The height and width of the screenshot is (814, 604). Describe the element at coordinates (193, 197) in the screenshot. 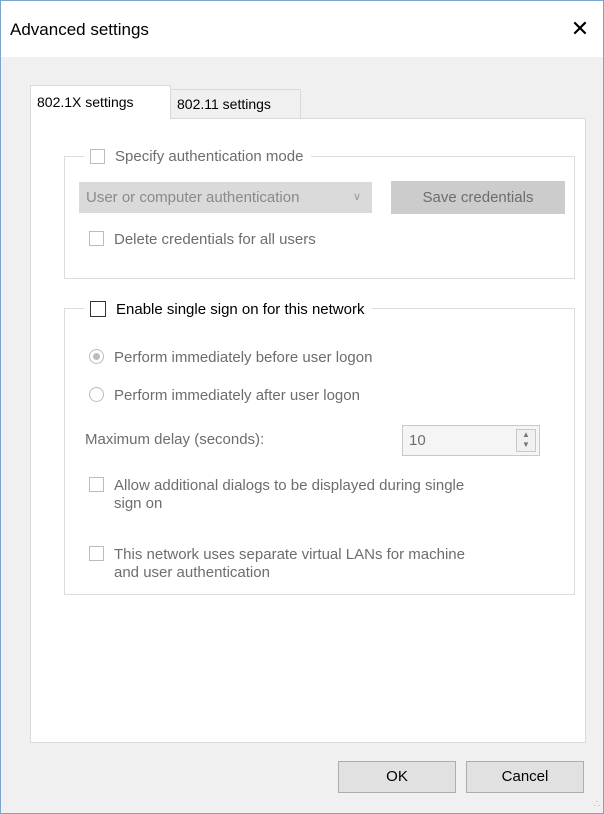

I see `auth-mode-select-value: User or computer authentication` at that location.